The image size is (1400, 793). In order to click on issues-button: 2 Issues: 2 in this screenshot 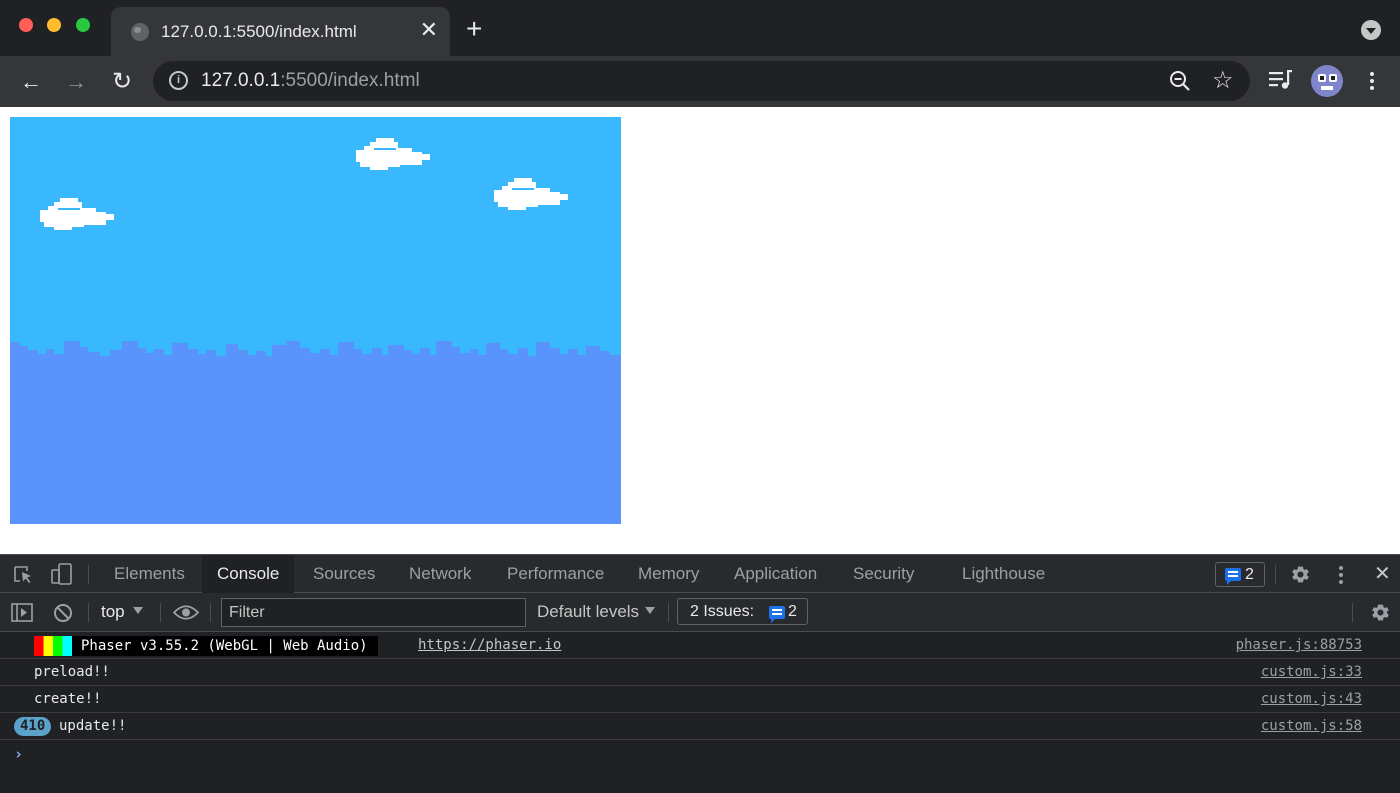, I will do `click(742, 611)`.